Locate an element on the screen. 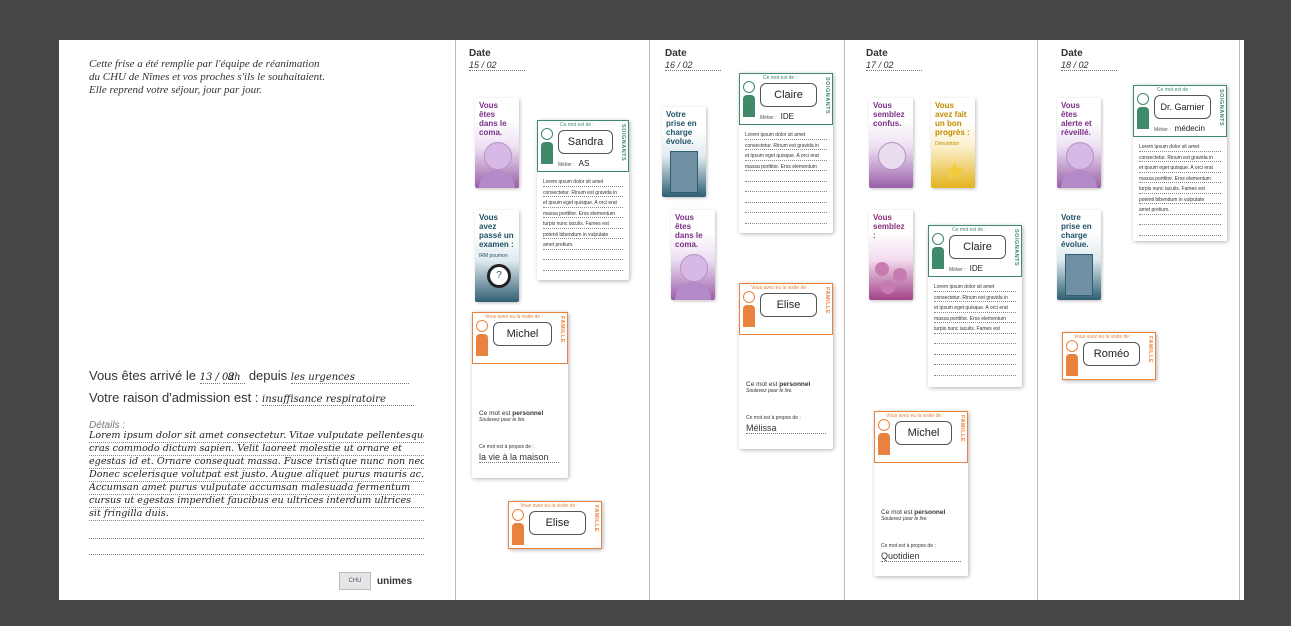 This screenshot has width=1291, height=626. metier-line: Métier : AS is located at coordinates (573, 163).